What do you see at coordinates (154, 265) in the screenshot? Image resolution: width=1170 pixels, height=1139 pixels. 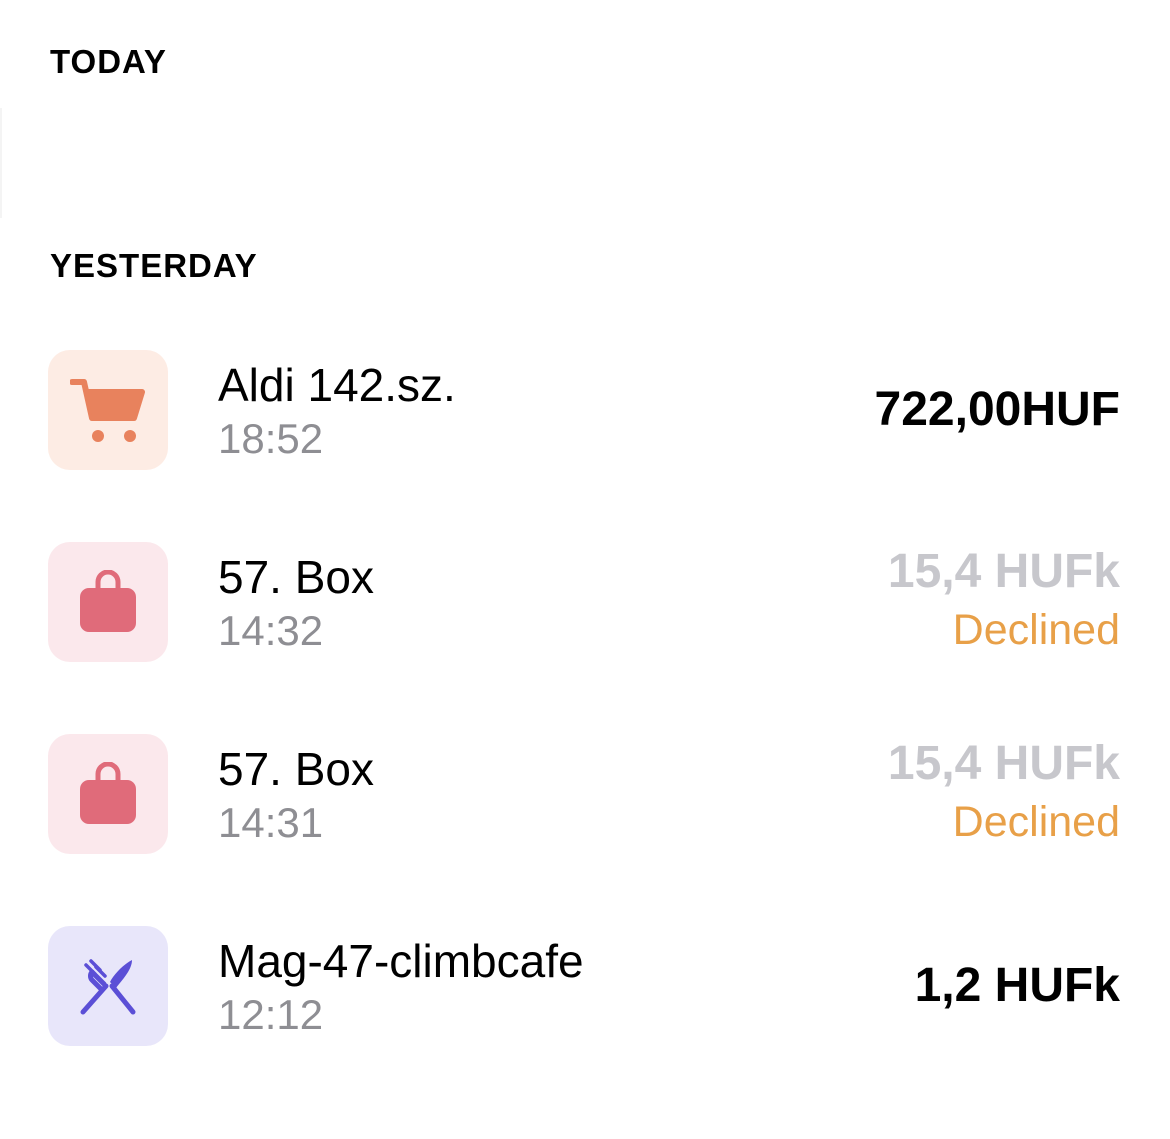 I see `section-header-yesterday: YESTERDAY` at bounding box center [154, 265].